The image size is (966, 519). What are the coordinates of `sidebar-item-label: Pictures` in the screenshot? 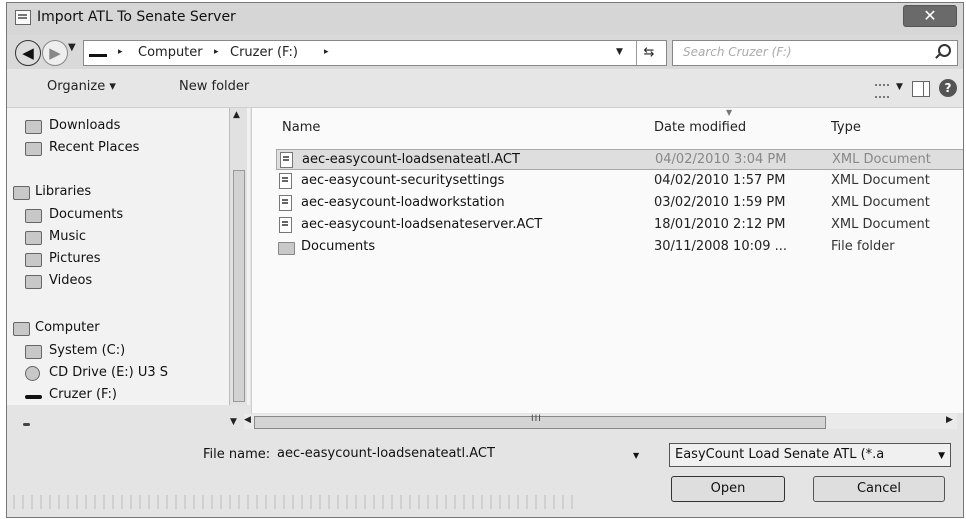 It's located at (75, 258).